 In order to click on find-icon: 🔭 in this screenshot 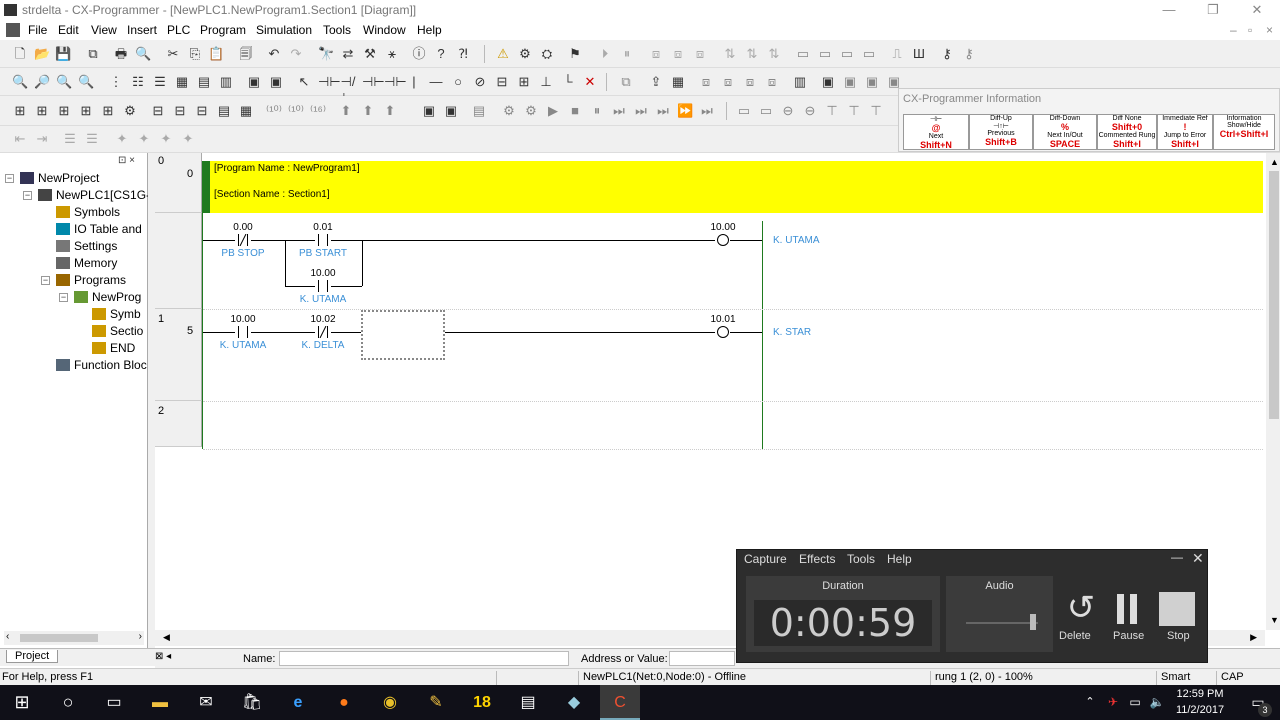, I will do `click(326, 54)`.